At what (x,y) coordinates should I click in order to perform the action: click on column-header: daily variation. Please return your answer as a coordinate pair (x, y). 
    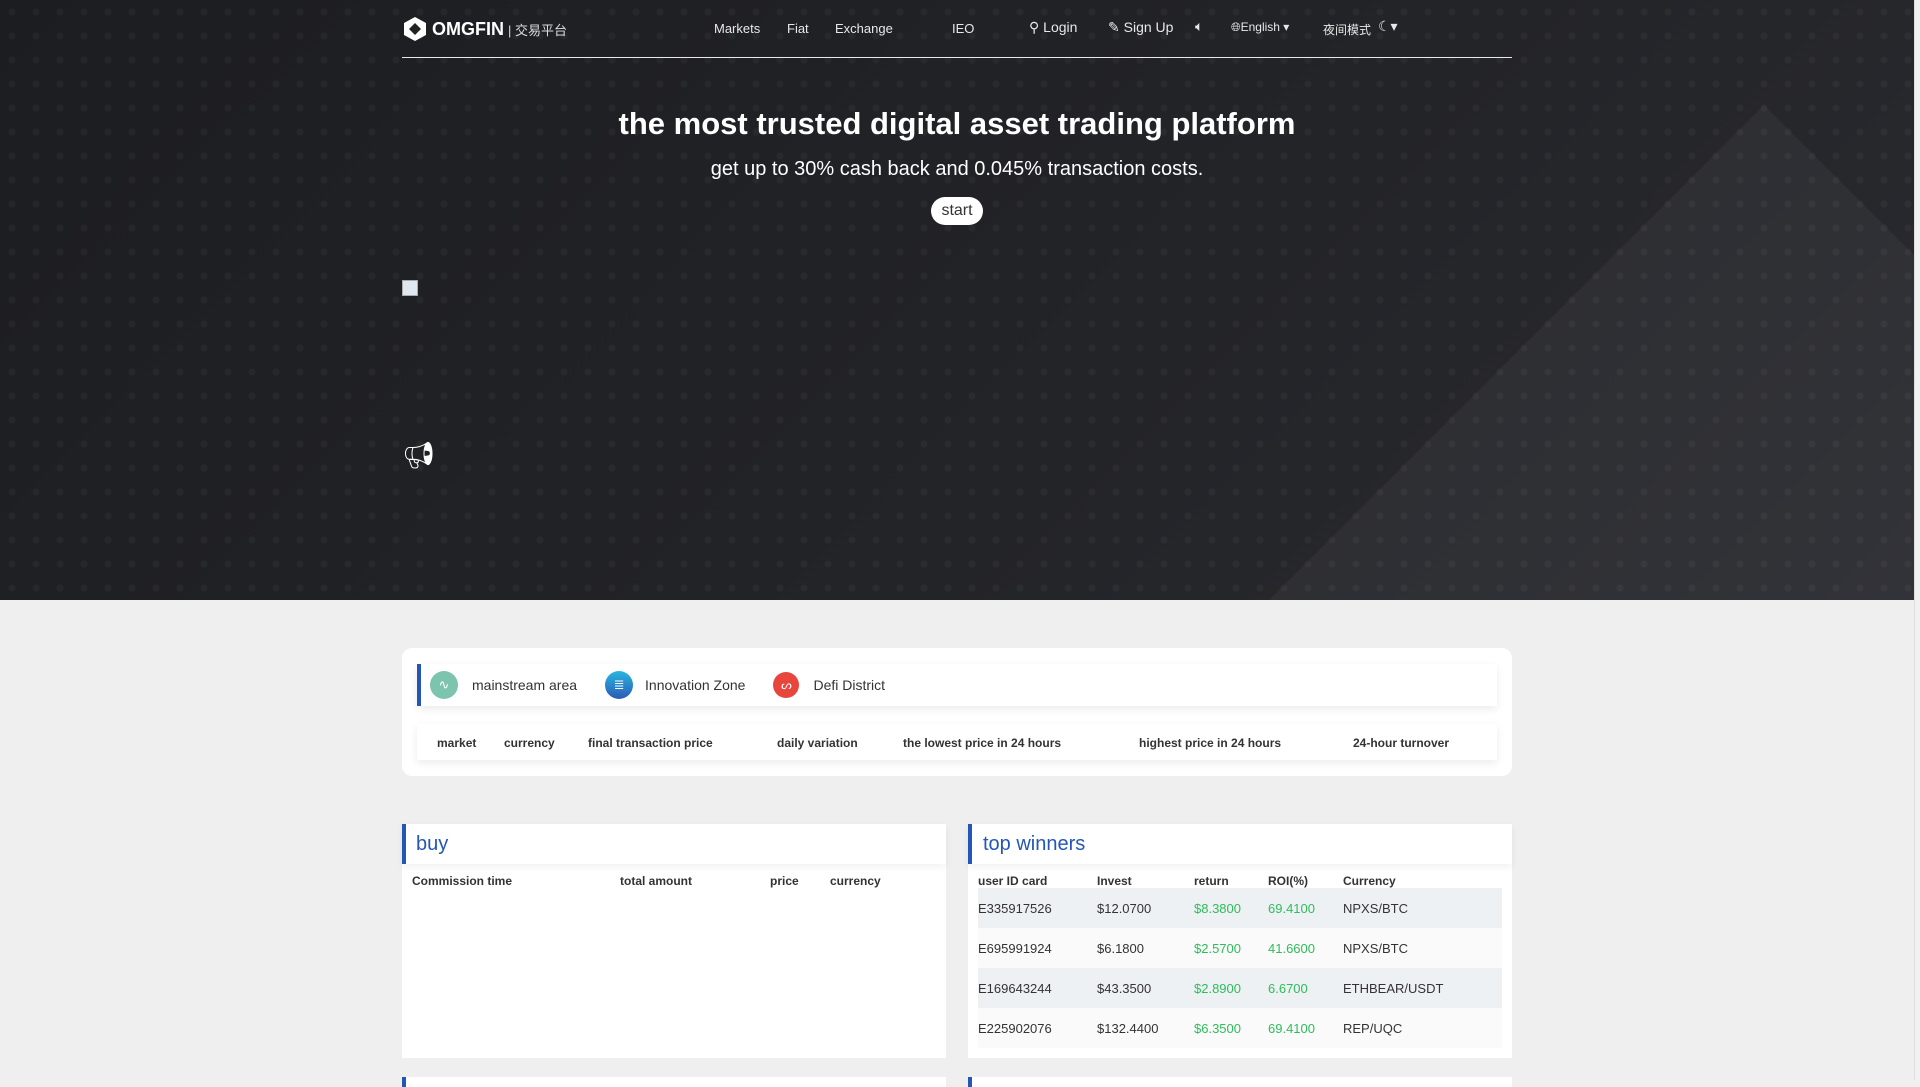
    Looking at the image, I should click on (817, 743).